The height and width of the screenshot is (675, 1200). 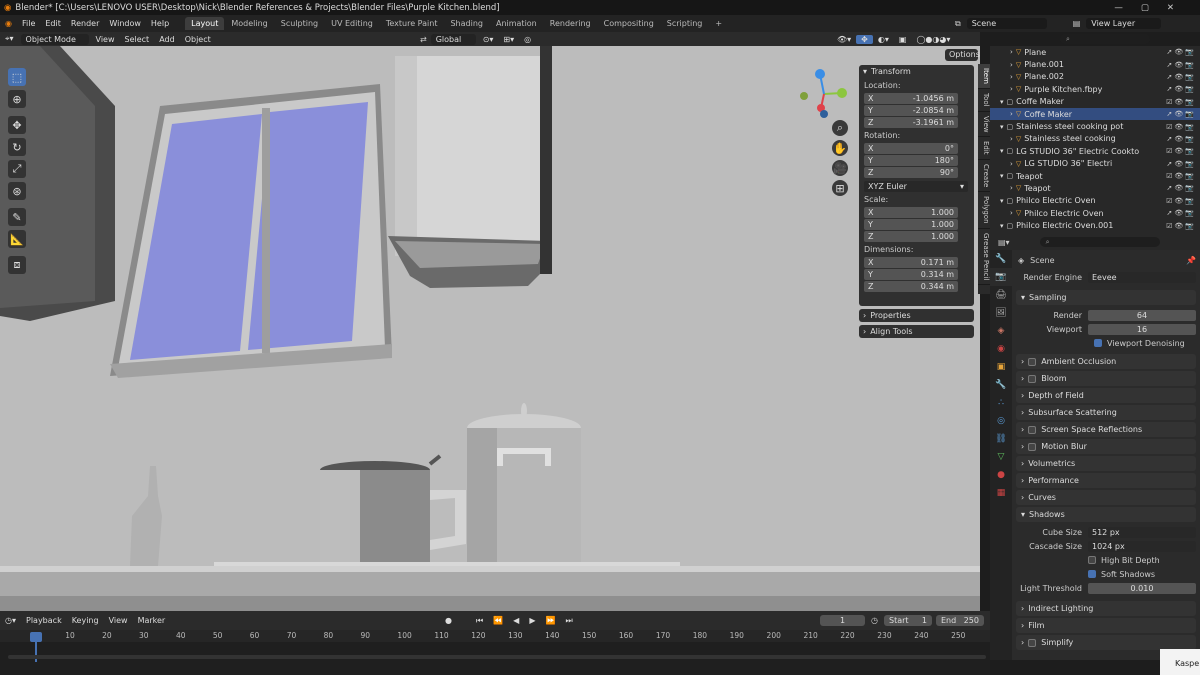 What do you see at coordinates (205, 23) in the screenshot?
I see `tab-layout: Layout` at bounding box center [205, 23].